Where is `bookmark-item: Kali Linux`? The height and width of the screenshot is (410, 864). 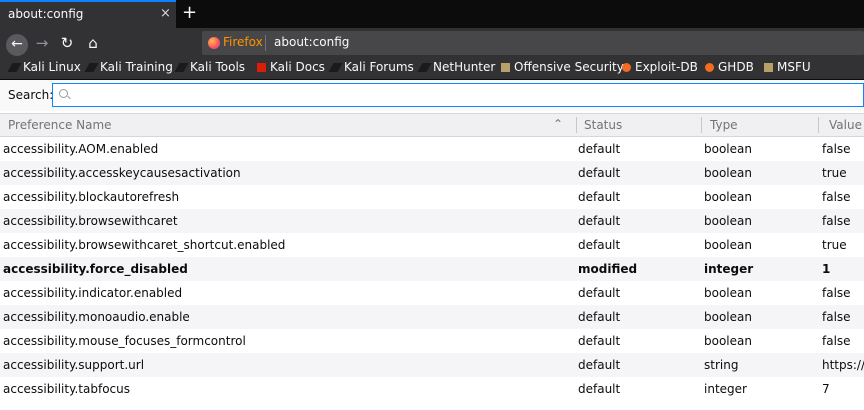 bookmark-item: Kali Linux is located at coordinates (44, 67).